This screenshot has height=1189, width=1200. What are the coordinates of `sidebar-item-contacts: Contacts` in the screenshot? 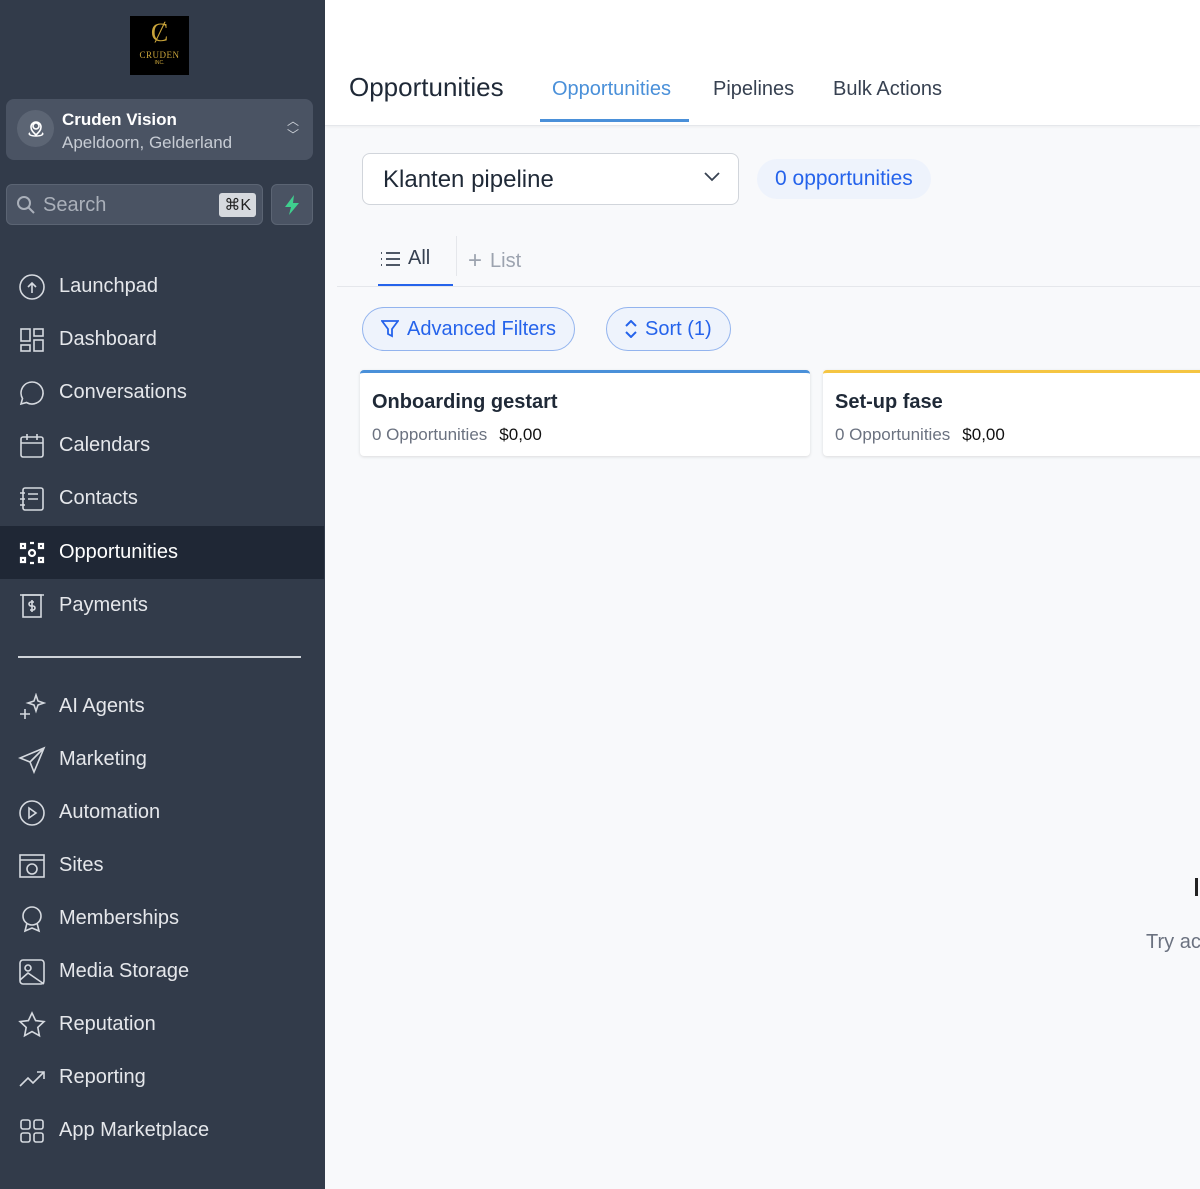 It's located at (162, 498).